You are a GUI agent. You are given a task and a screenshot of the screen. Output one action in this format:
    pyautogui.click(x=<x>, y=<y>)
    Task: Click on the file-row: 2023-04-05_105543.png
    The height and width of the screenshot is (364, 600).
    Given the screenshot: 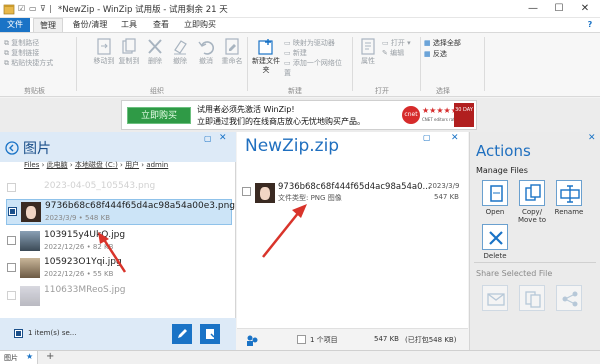 What is the action you would take?
    pyautogui.click(x=119, y=188)
    